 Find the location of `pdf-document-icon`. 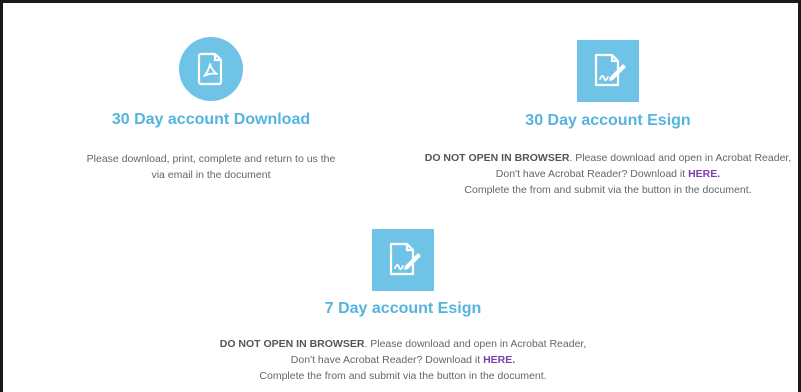

pdf-document-icon is located at coordinates (211, 69).